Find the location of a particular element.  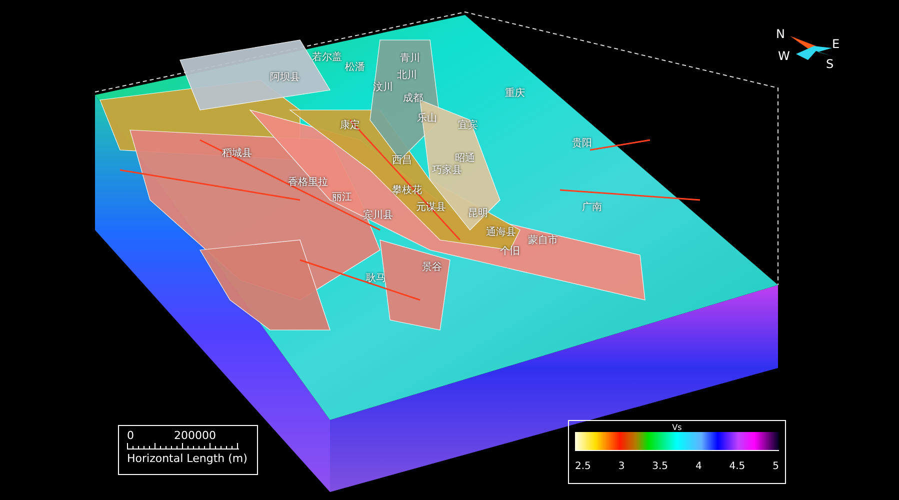

place-label: 攀枝花 is located at coordinates (407, 191).